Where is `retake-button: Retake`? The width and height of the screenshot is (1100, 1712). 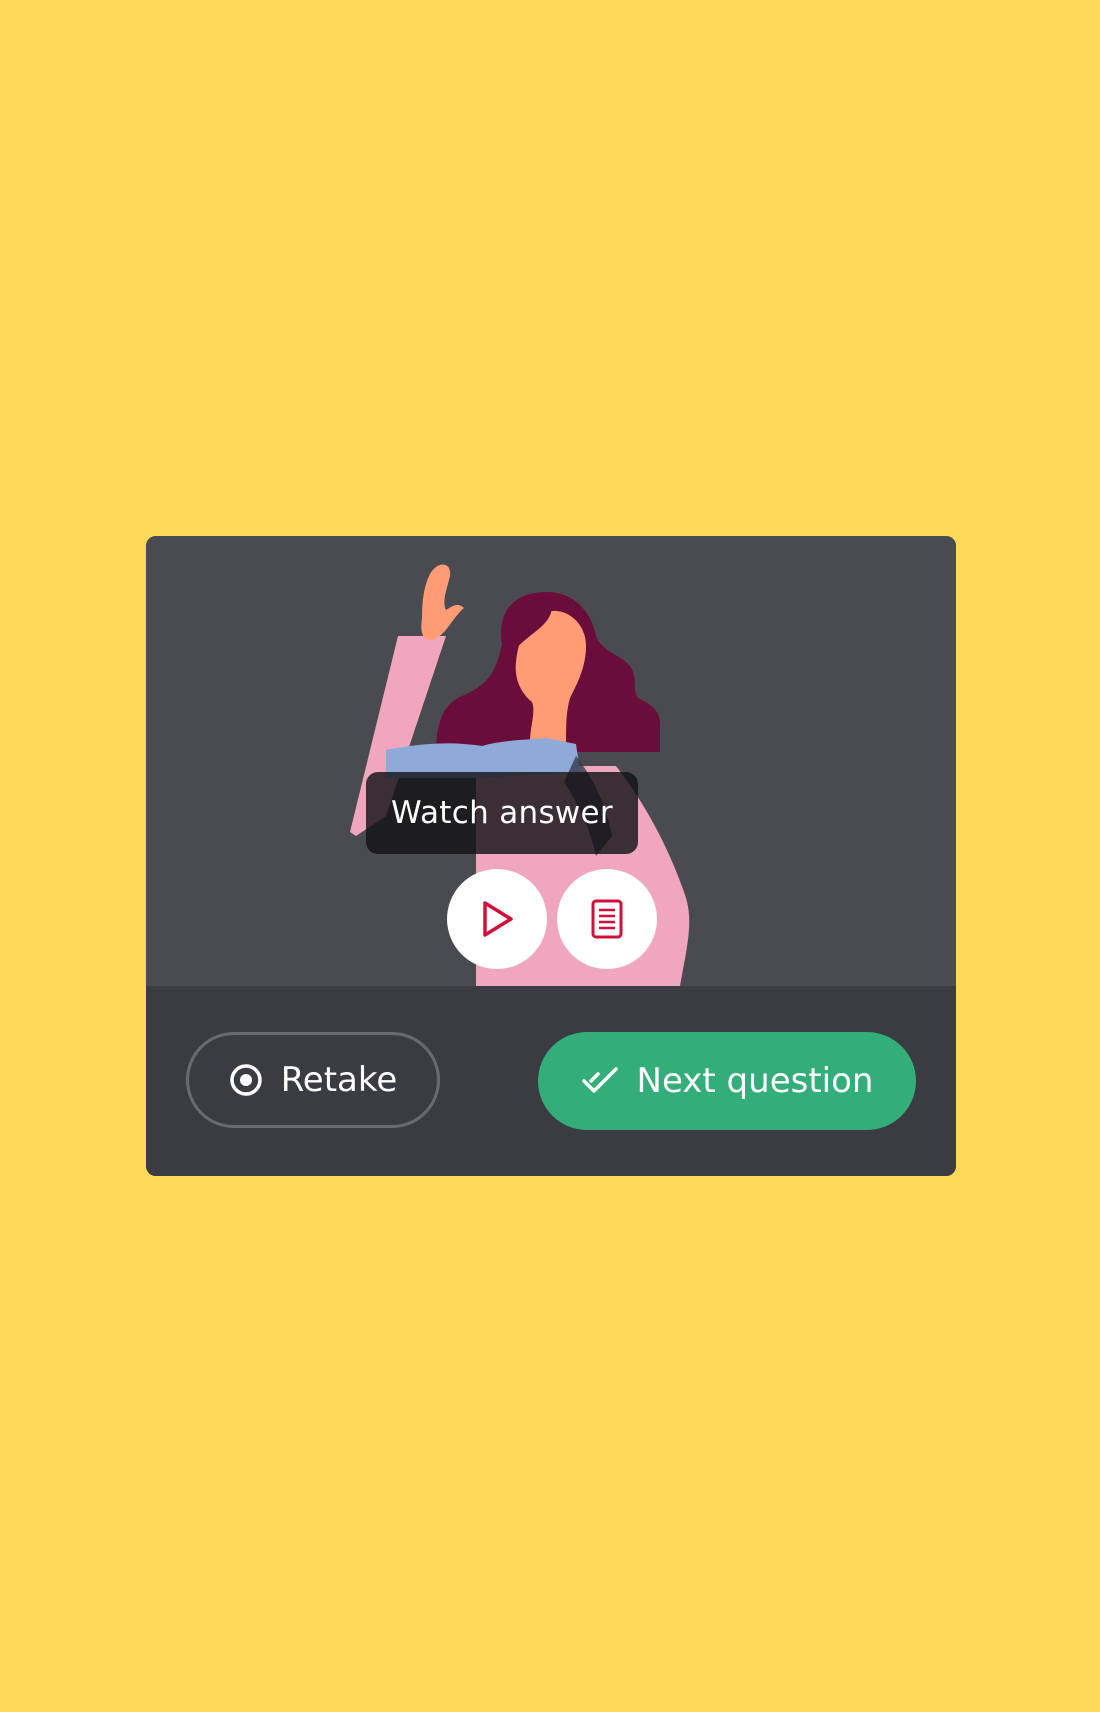
retake-button: Retake is located at coordinates (313, 1080).